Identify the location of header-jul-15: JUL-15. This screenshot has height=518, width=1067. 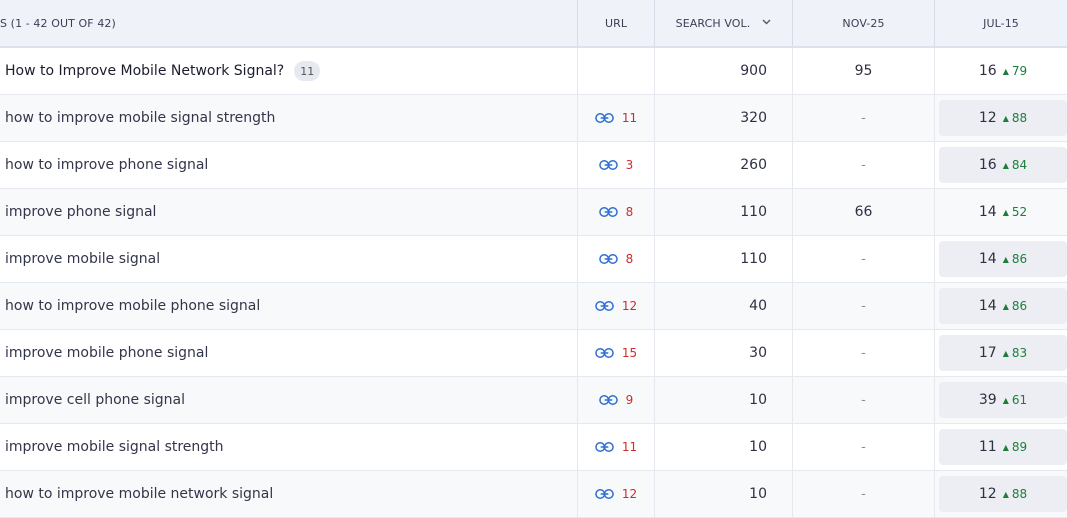
(1000, 23).